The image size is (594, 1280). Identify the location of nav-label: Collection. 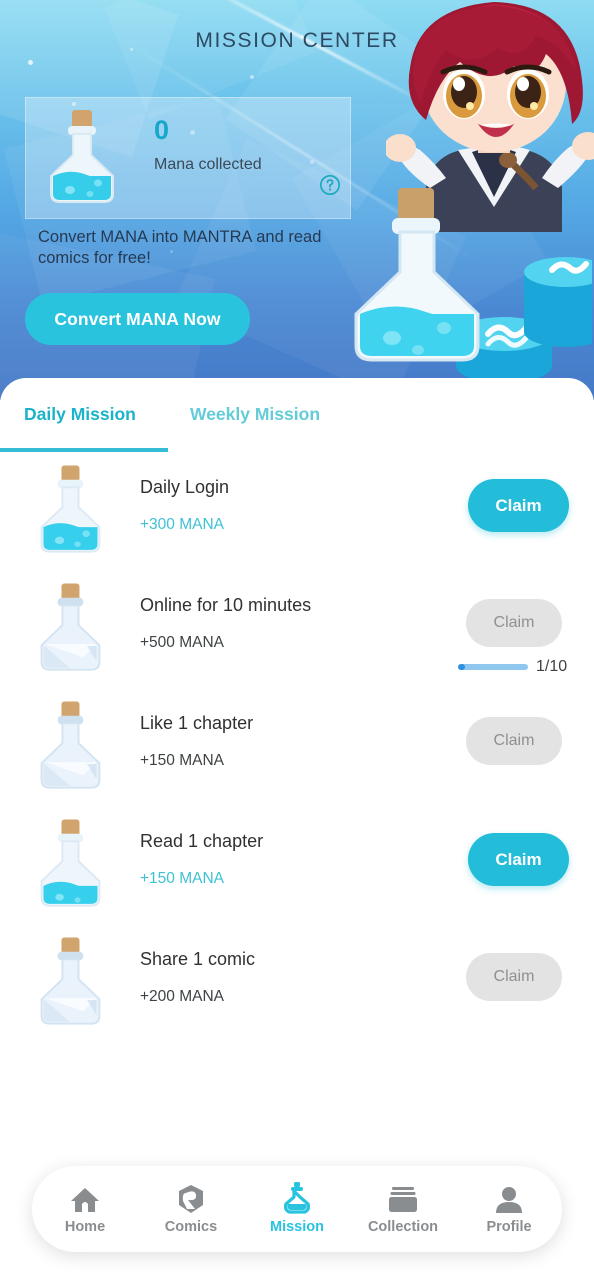
(403, 1226).